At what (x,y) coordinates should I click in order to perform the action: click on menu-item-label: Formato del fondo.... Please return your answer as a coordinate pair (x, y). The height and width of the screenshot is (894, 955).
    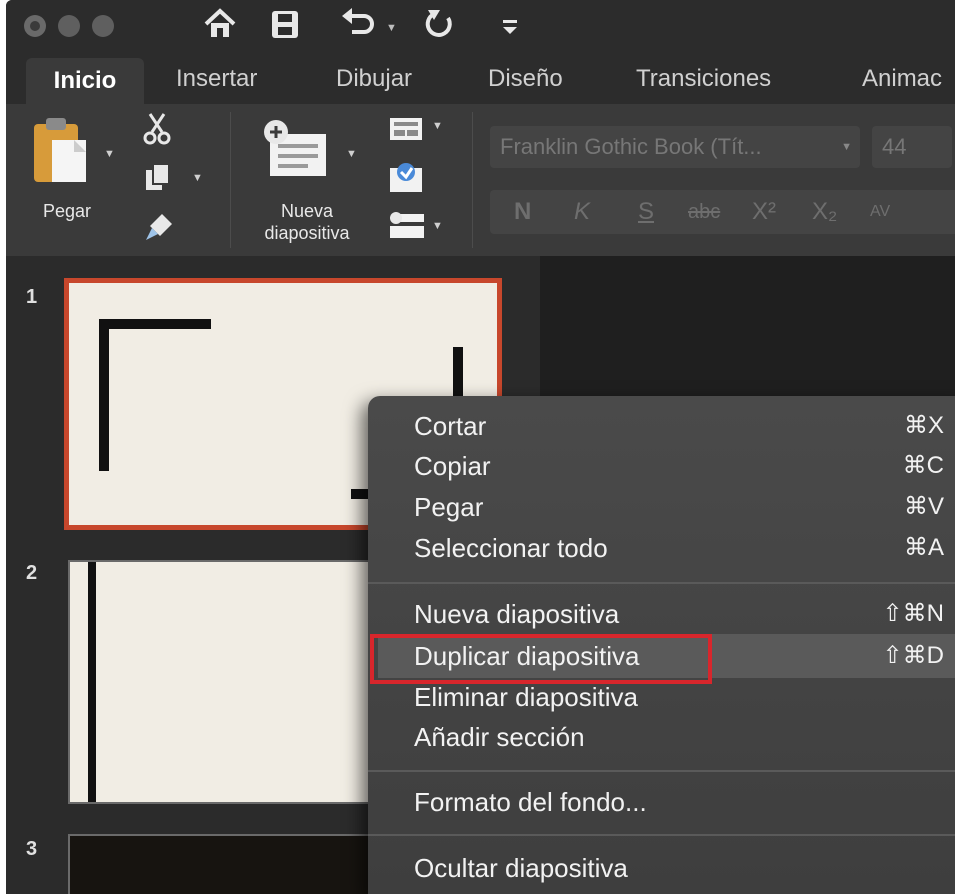
    Looking at the image, I should click on (530, 802).